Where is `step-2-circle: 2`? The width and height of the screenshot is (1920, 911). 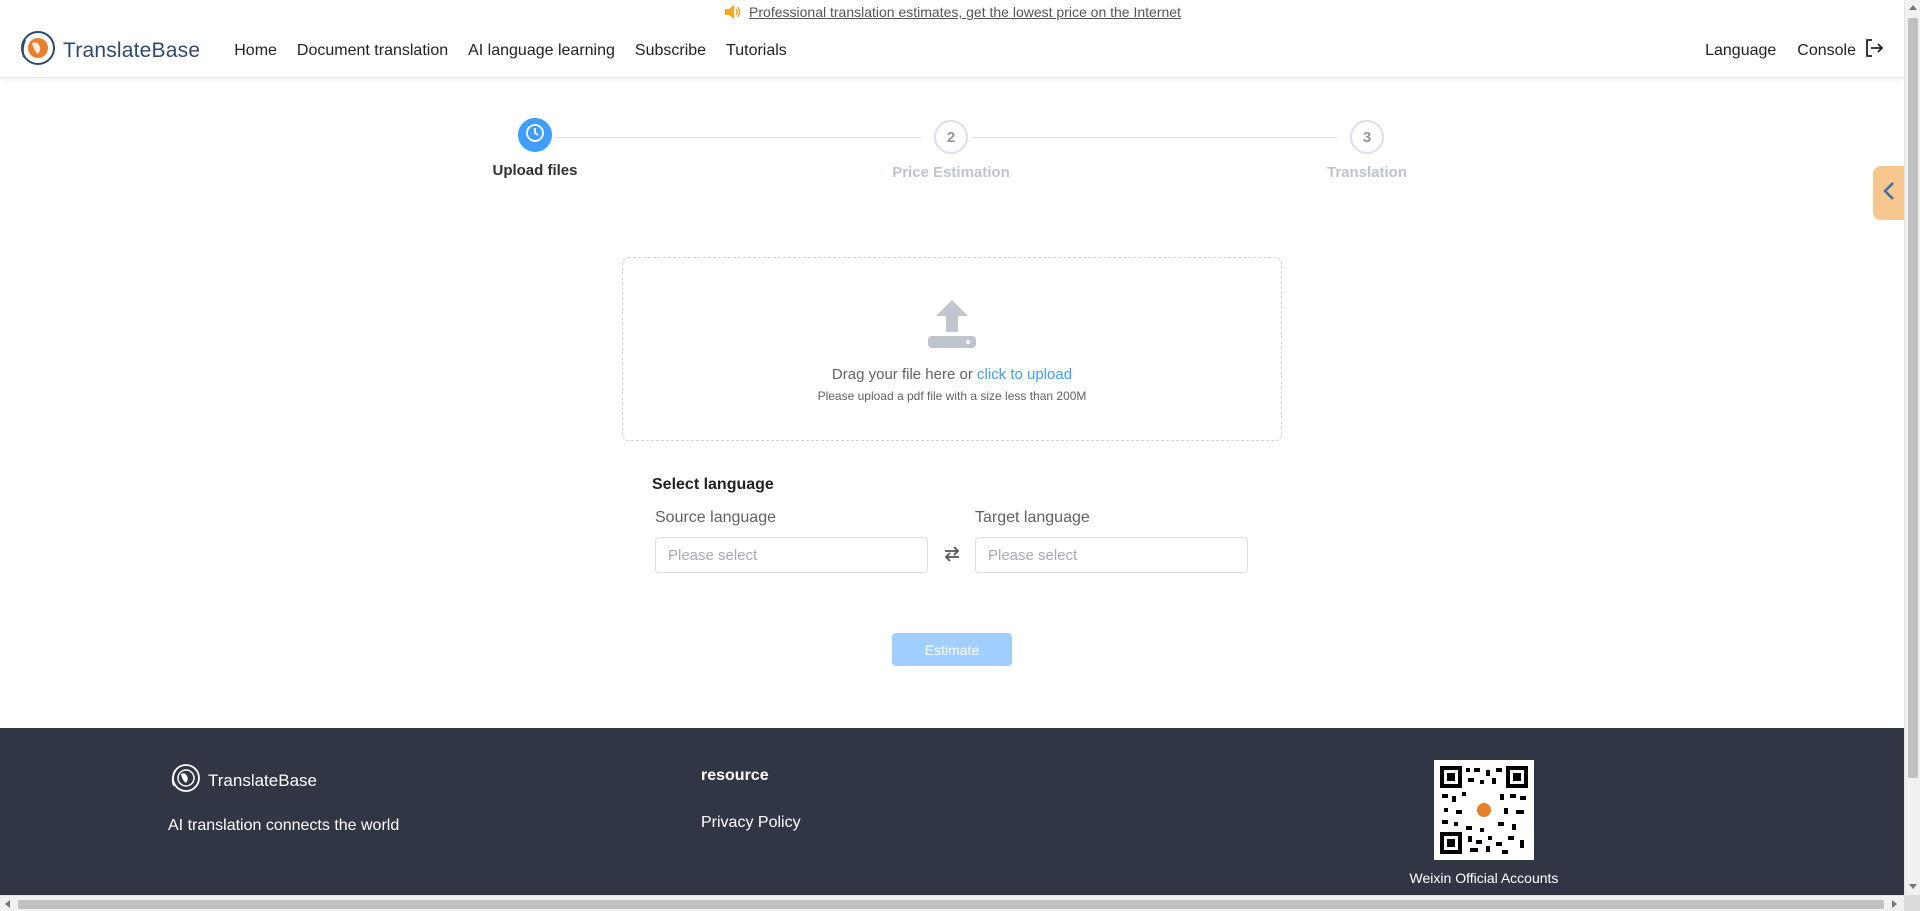 step-2-circle: 2 is located at coordinates (951, 137).